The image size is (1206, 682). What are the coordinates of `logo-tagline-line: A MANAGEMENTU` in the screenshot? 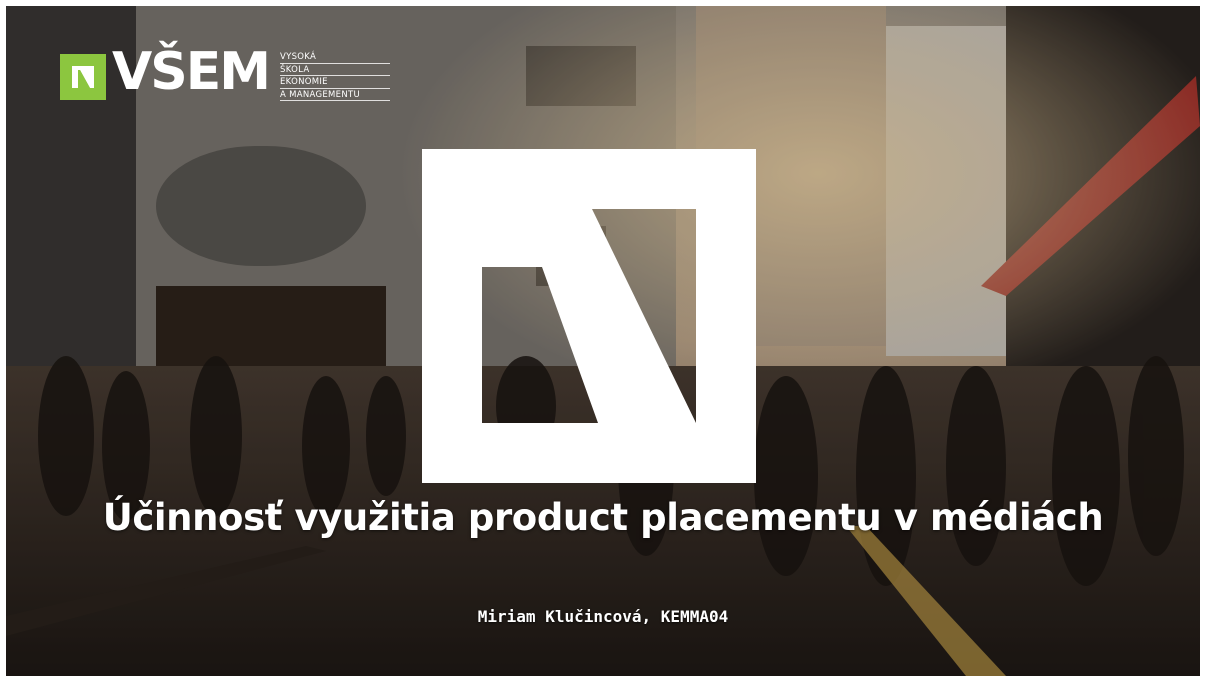 It's located at (335, 95).